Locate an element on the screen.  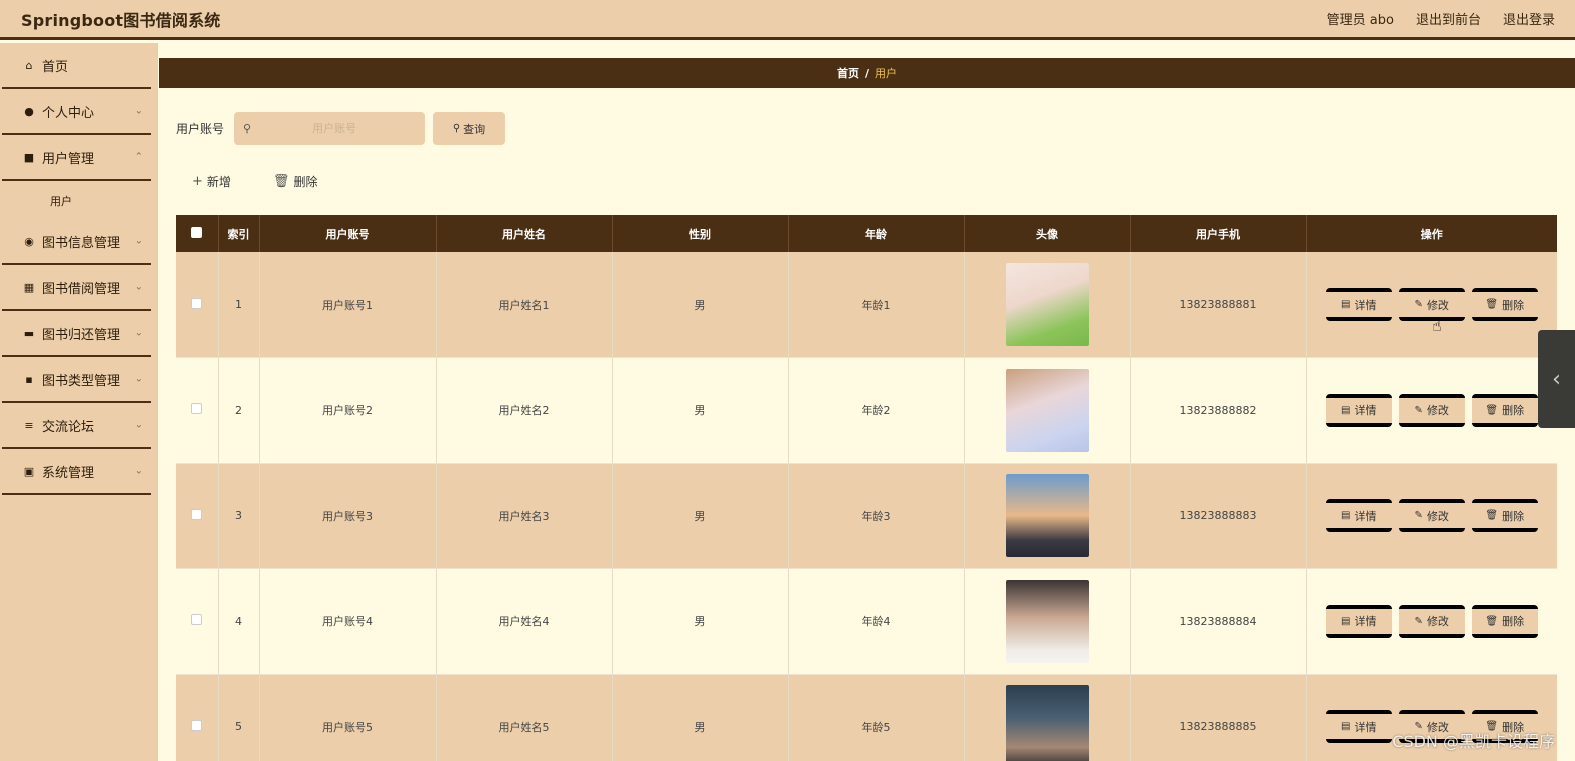
edit-label: 修改 is located at coordinates (1437, 622).